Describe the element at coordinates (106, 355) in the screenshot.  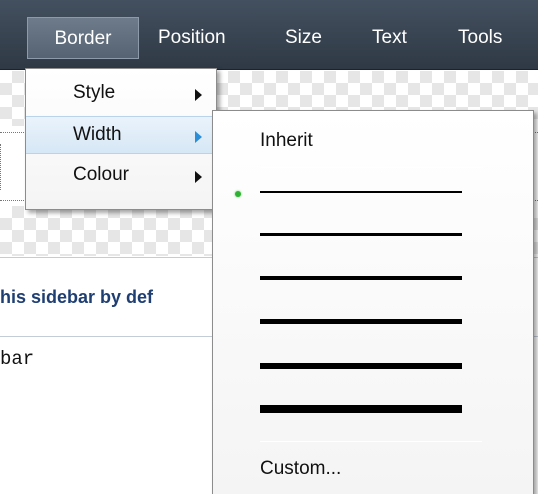
I see `sidebar-code-clip: bar` at that location.